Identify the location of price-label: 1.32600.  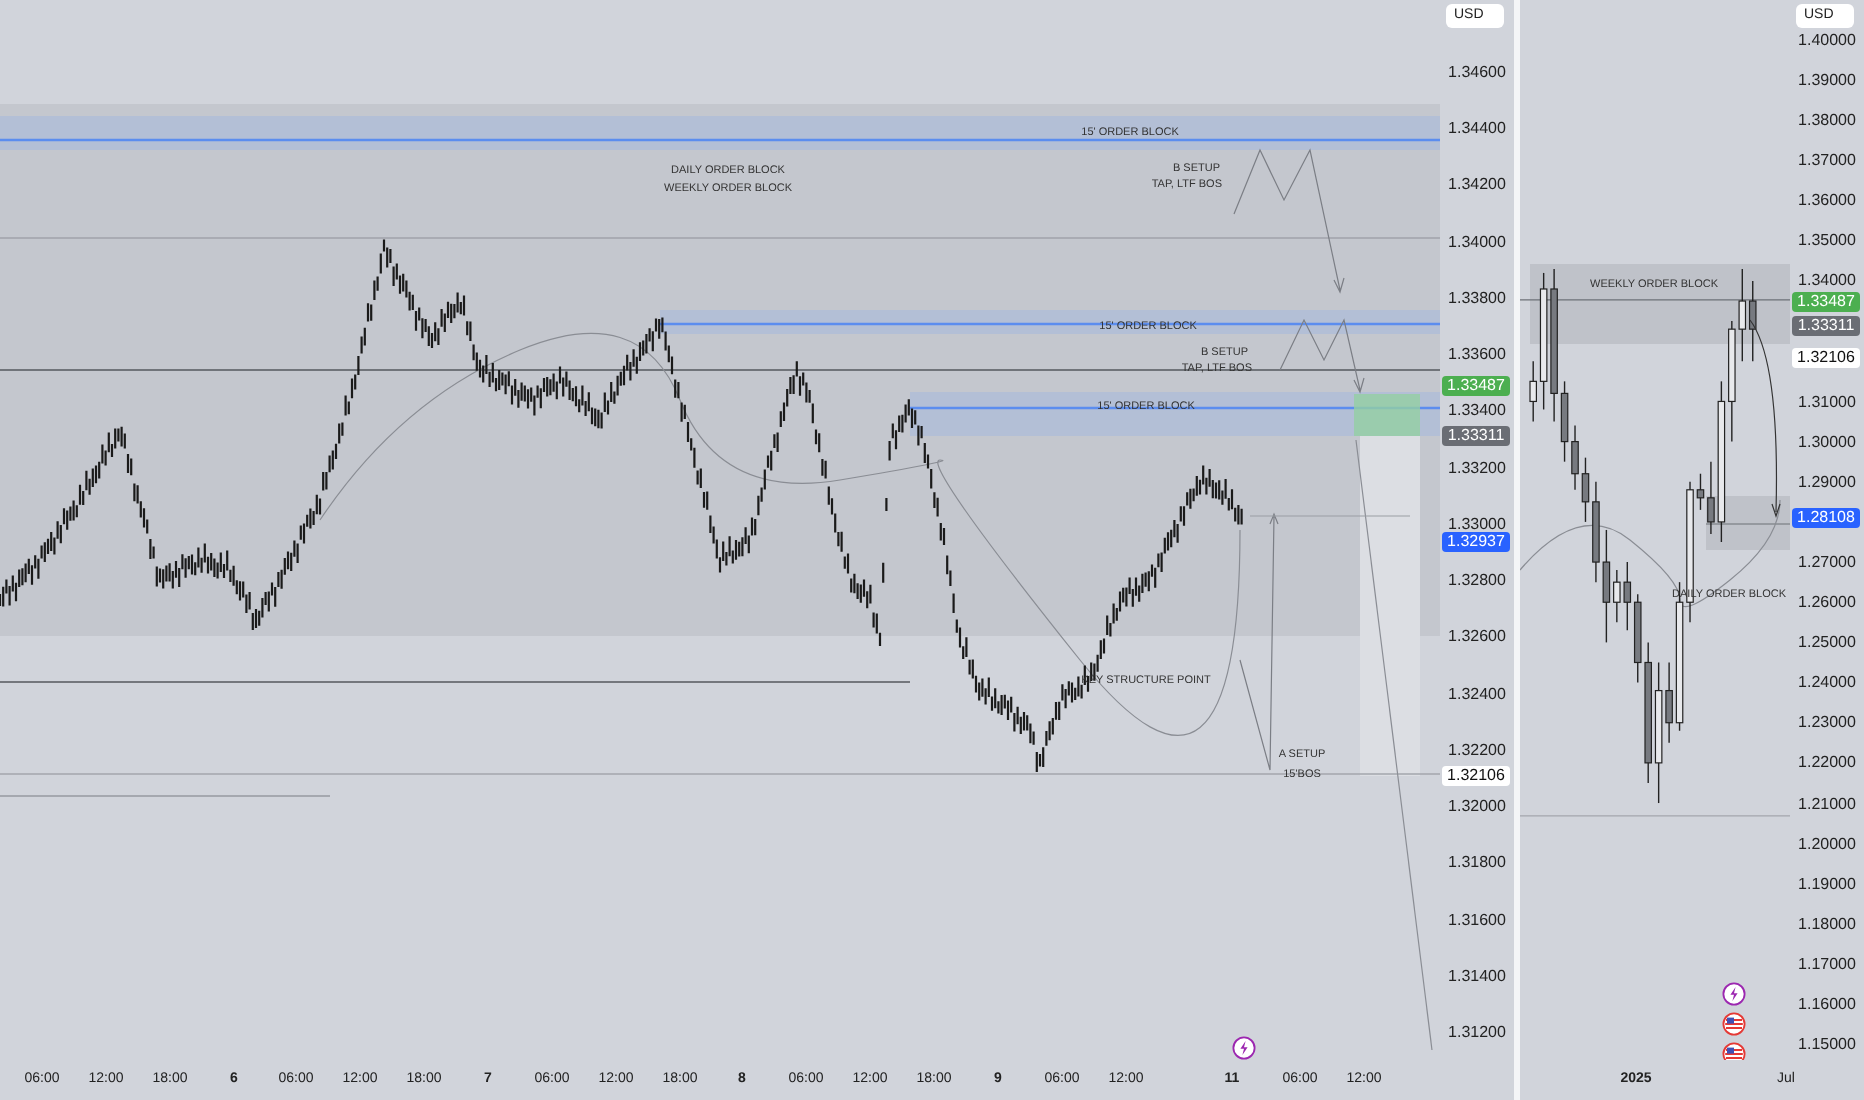
(1477, 636).